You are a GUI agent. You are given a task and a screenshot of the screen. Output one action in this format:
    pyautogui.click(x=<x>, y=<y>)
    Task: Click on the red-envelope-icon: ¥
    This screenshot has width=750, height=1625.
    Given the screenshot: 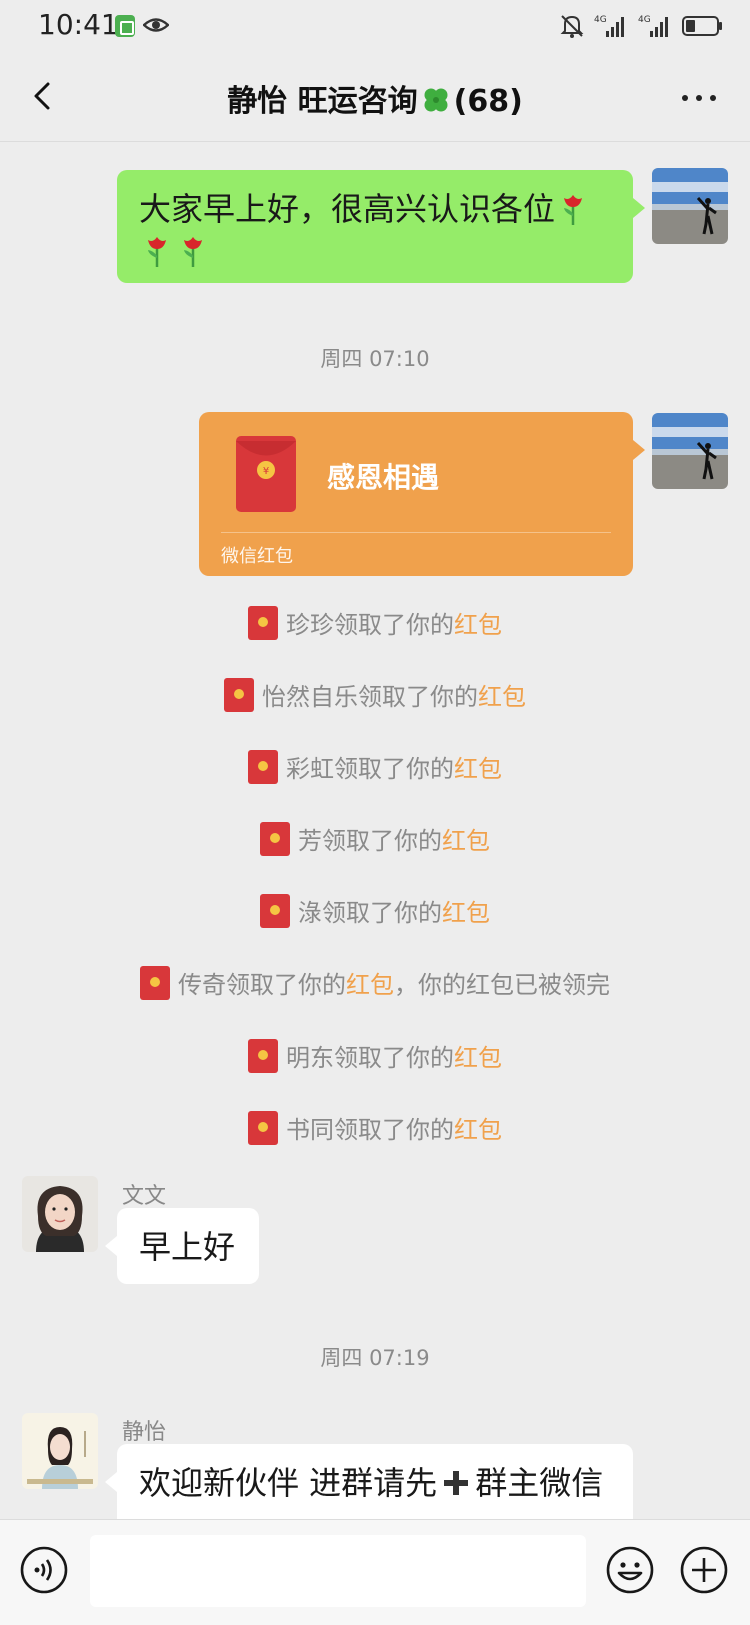 What is the action you would take?
    pyautogui.click(x=266, y=474)
    